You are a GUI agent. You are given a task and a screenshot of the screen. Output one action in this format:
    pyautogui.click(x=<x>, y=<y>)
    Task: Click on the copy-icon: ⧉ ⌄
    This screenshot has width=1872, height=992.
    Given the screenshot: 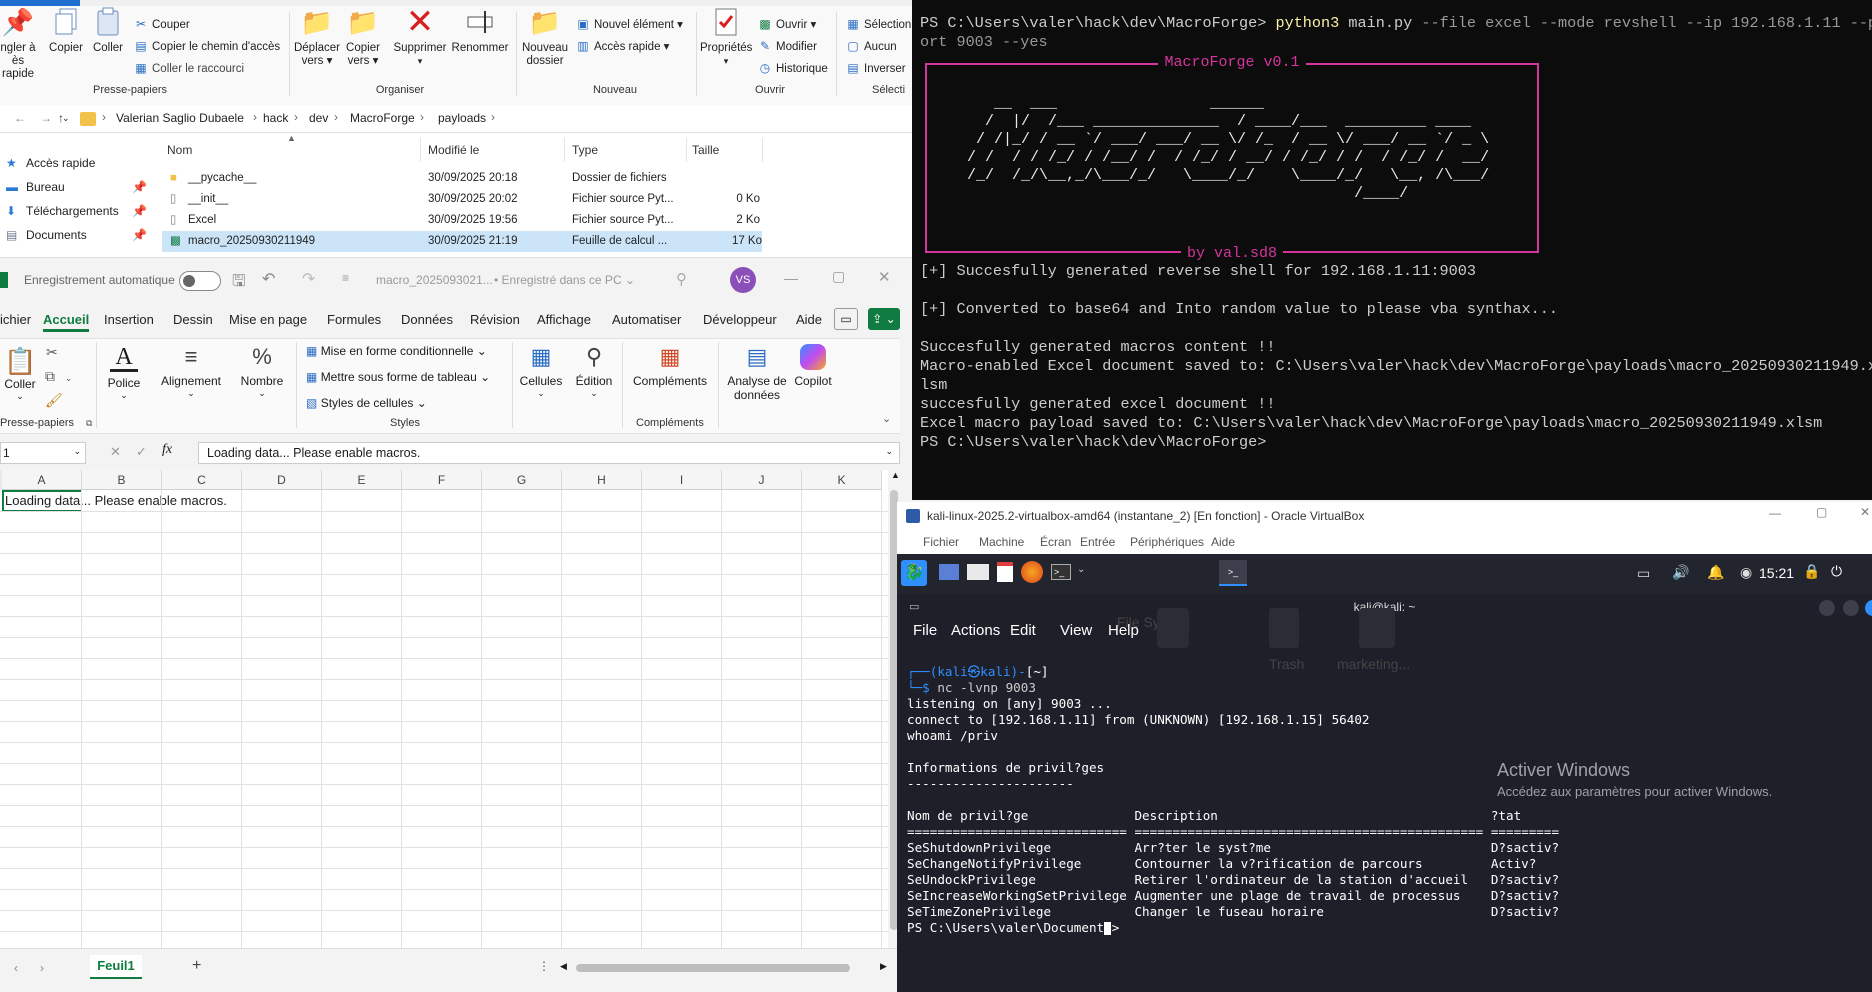 What is the action you would take?
    pyautogui.click(x=58, y=376)
    